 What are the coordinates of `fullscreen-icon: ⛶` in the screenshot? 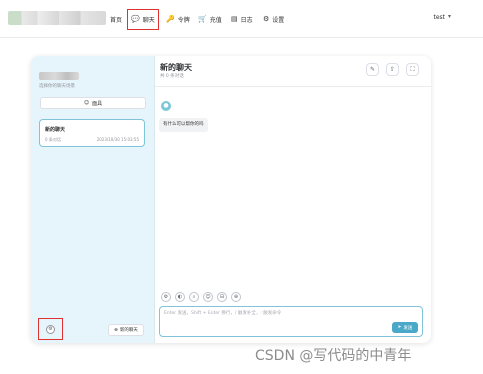 It's located at (412, 69).